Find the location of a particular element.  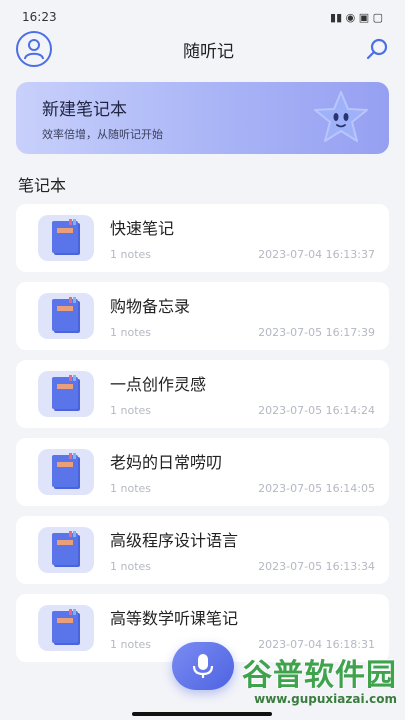

user-icon is located at coordinates (34, 49).